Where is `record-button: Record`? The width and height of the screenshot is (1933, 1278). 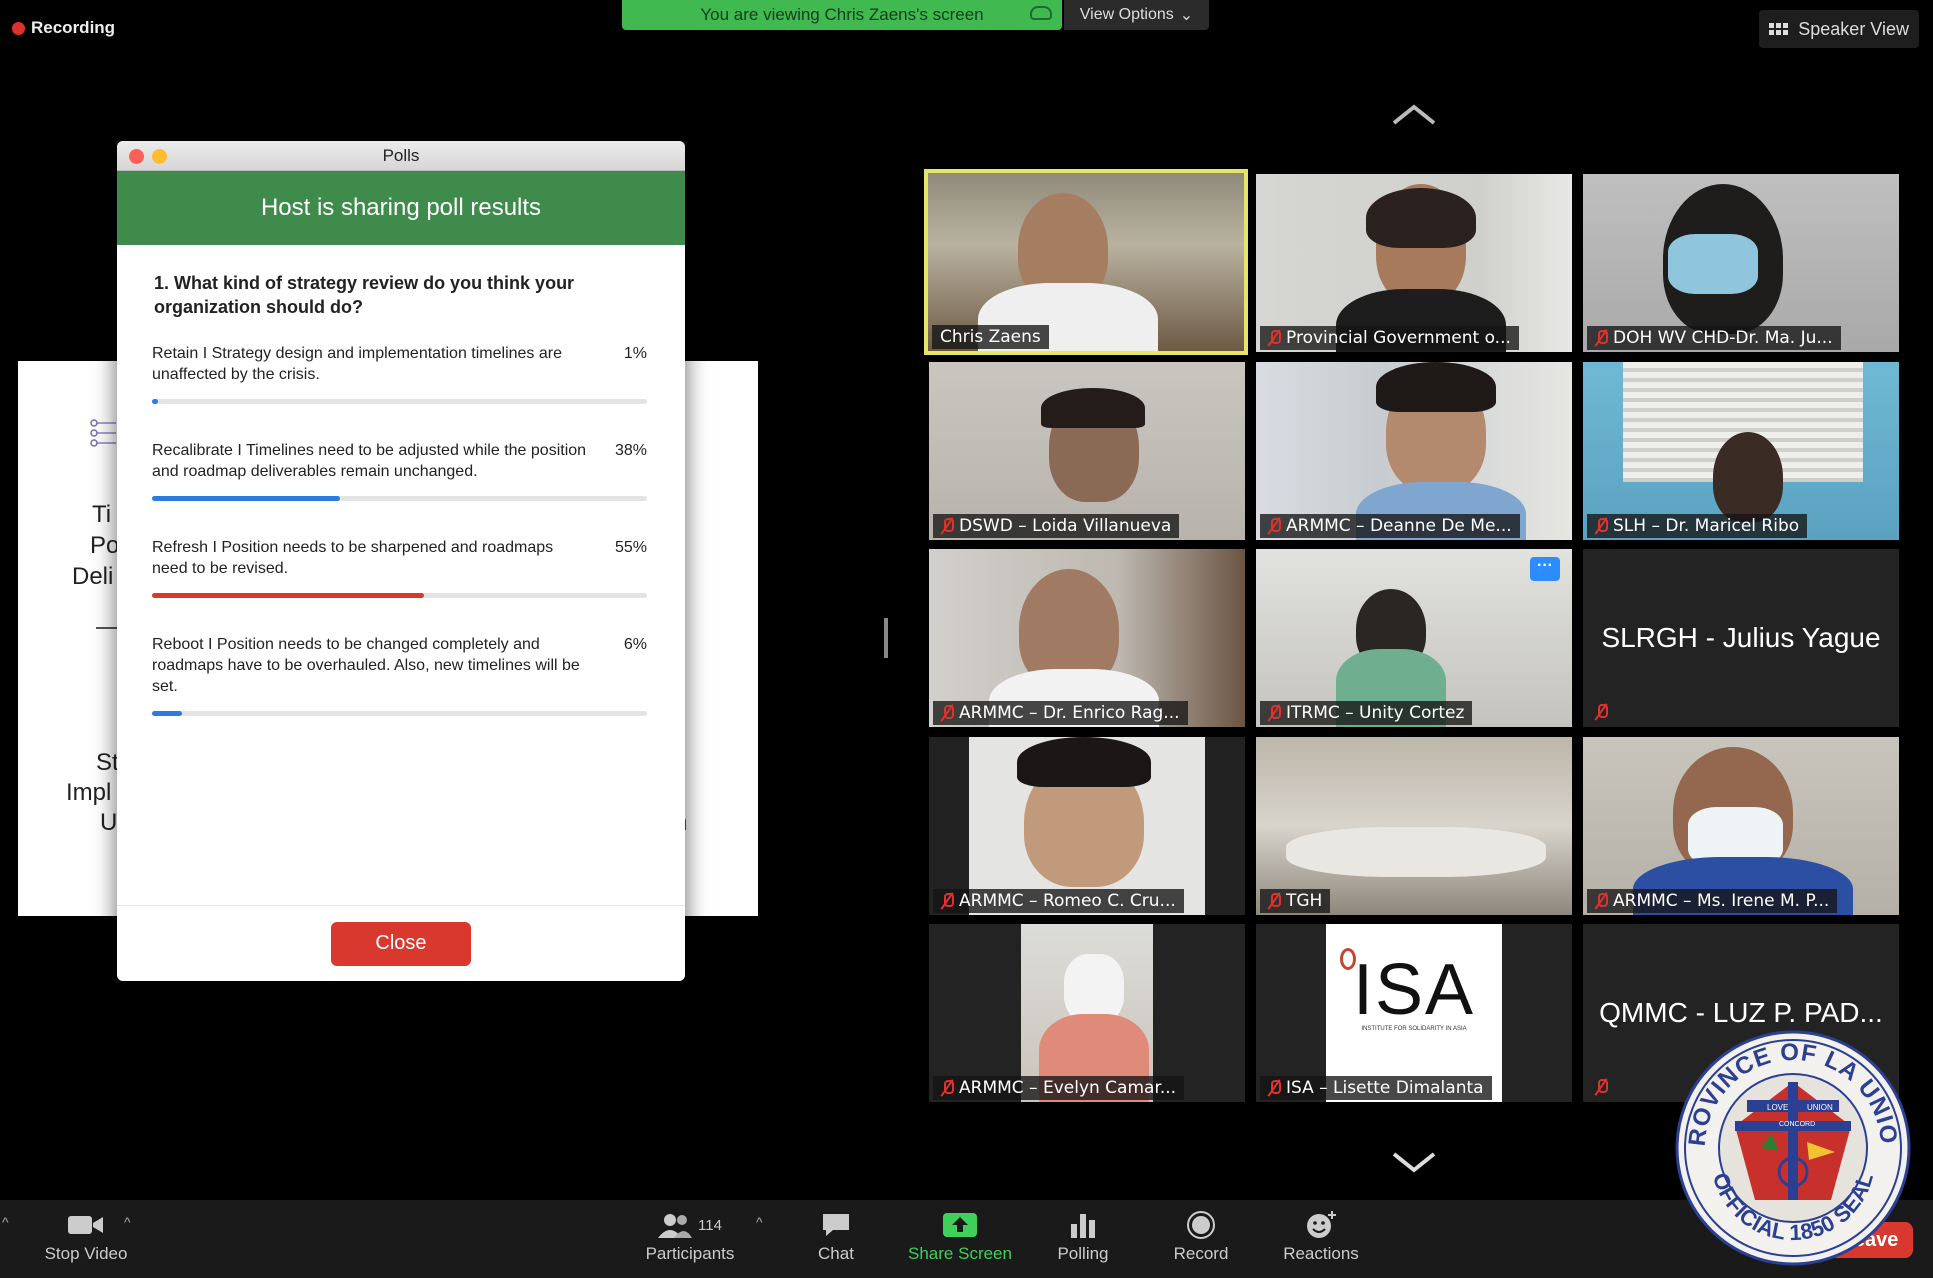 record-button: Record is located at coordinates (1201, 1237).